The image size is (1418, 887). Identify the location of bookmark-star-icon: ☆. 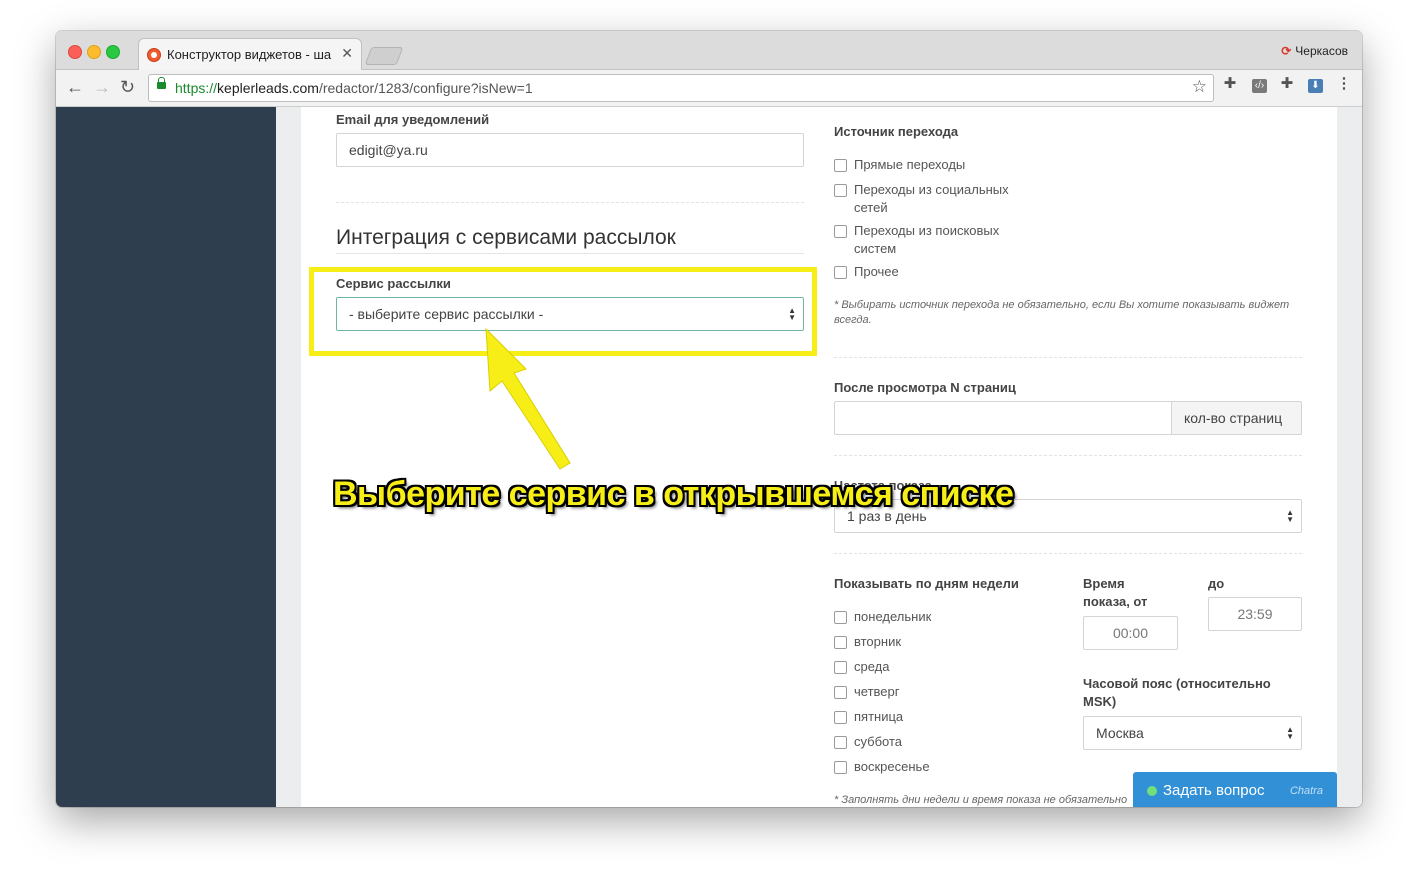
(1199, 87).